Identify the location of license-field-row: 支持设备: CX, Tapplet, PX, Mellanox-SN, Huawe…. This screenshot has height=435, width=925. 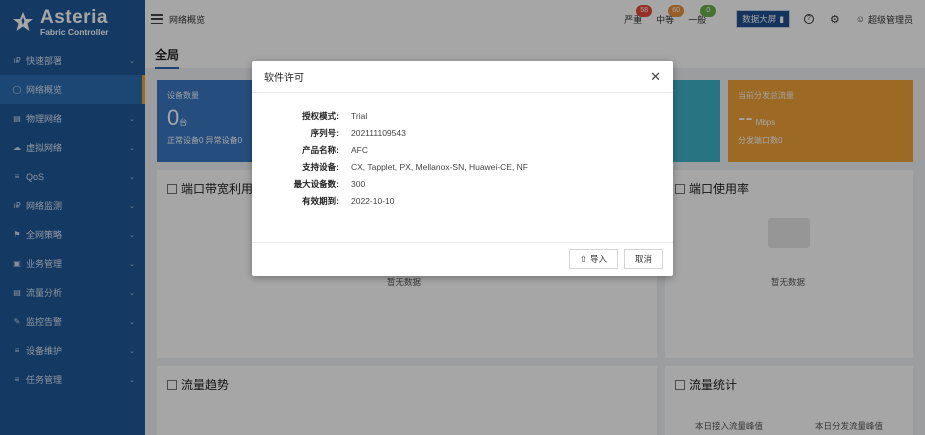
(462, 166).